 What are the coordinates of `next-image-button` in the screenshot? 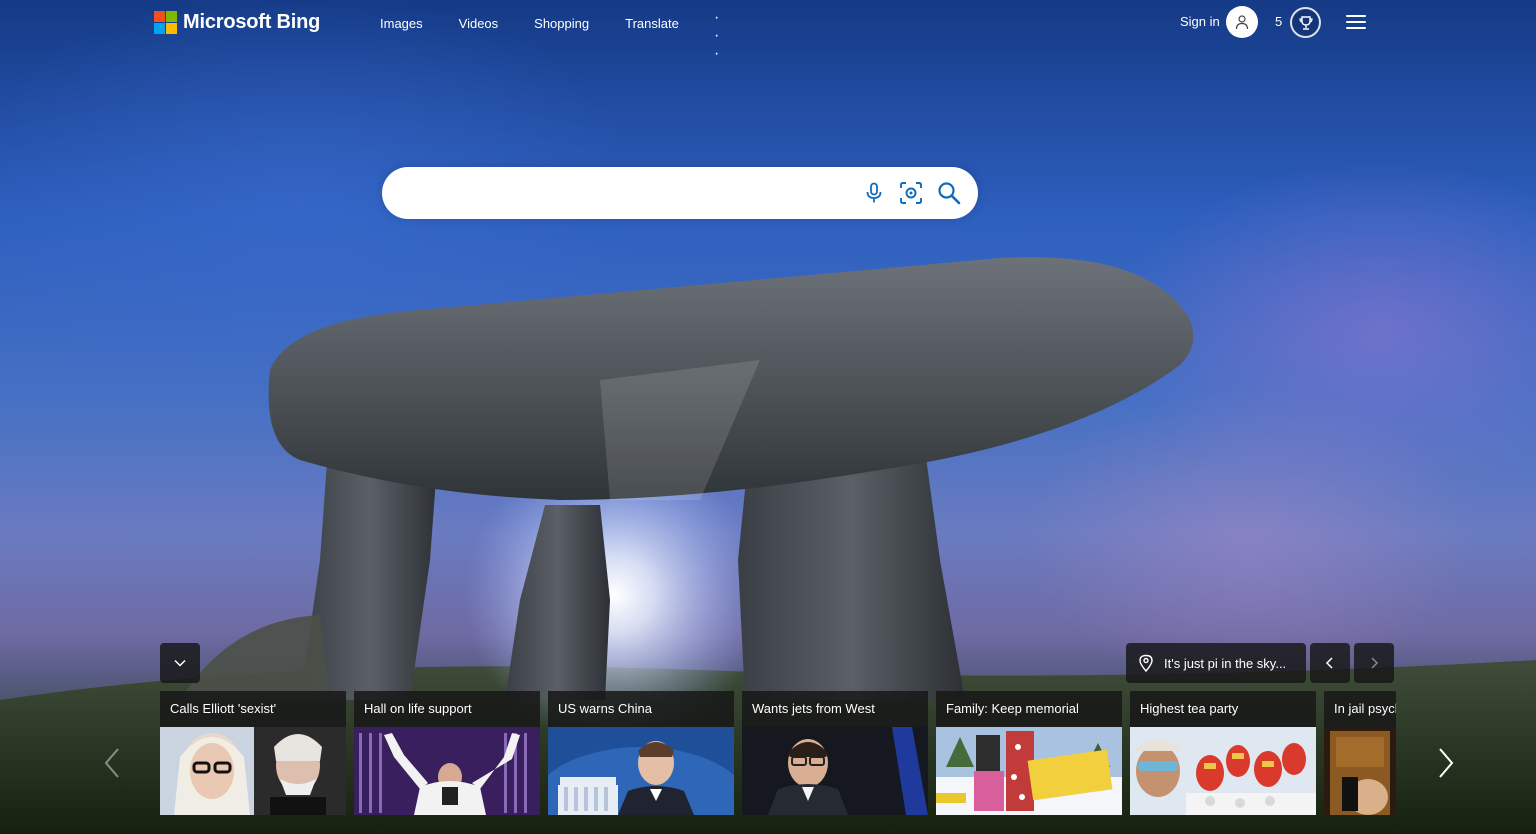 It's located at (1374, 663).